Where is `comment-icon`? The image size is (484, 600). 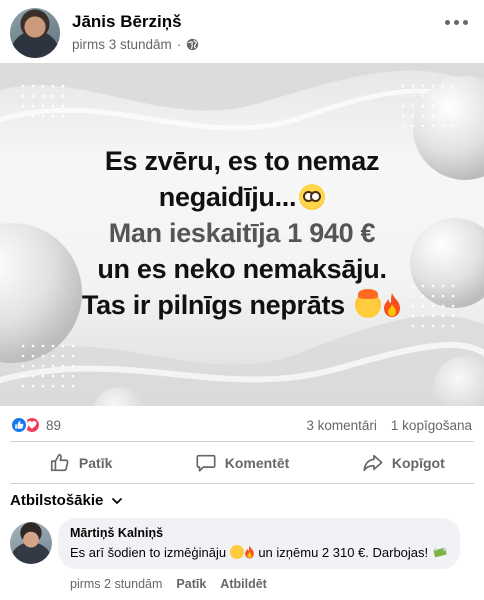
comment-icon is located at coordinates (206, 463).